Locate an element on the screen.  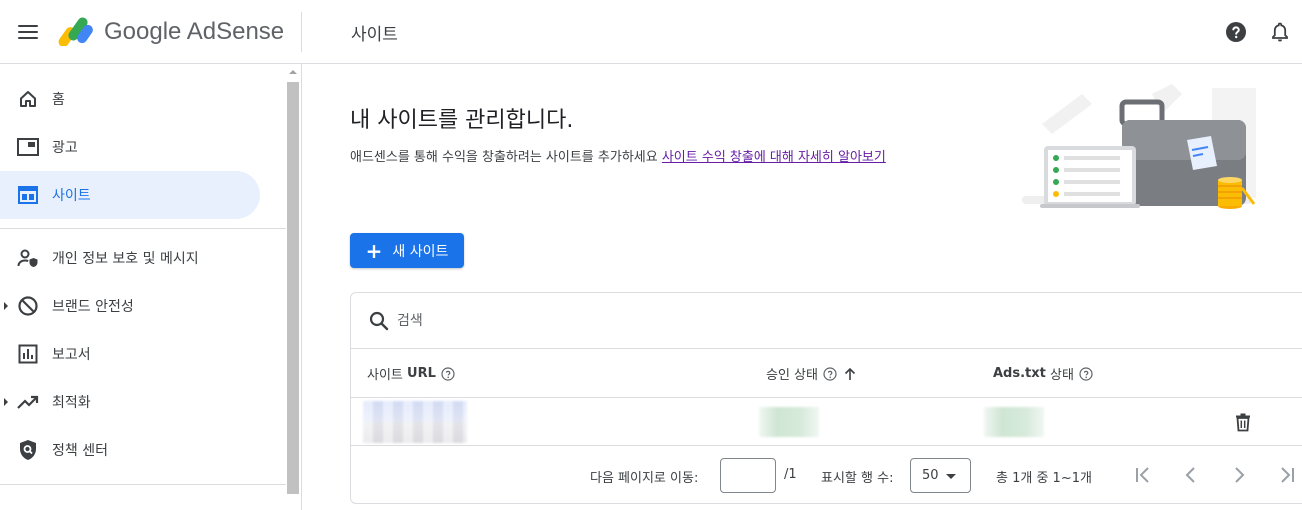
sidebar-item-policy-center: 정책 센터 is located at coordinates (130, 450).